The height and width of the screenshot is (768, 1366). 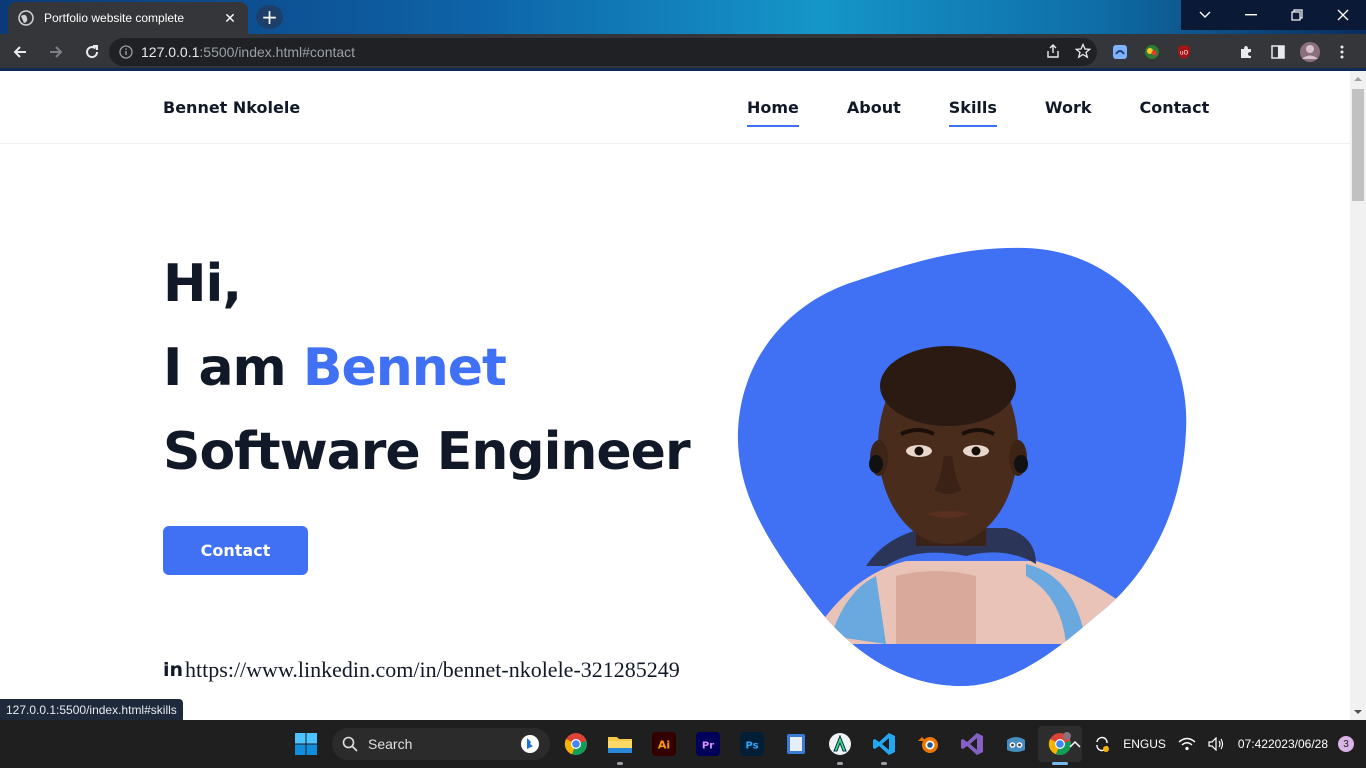 What do you see at coordinates (1343, 15) in the screenshot?
I see `close-window-icon` at bounding box center [1343, 15].